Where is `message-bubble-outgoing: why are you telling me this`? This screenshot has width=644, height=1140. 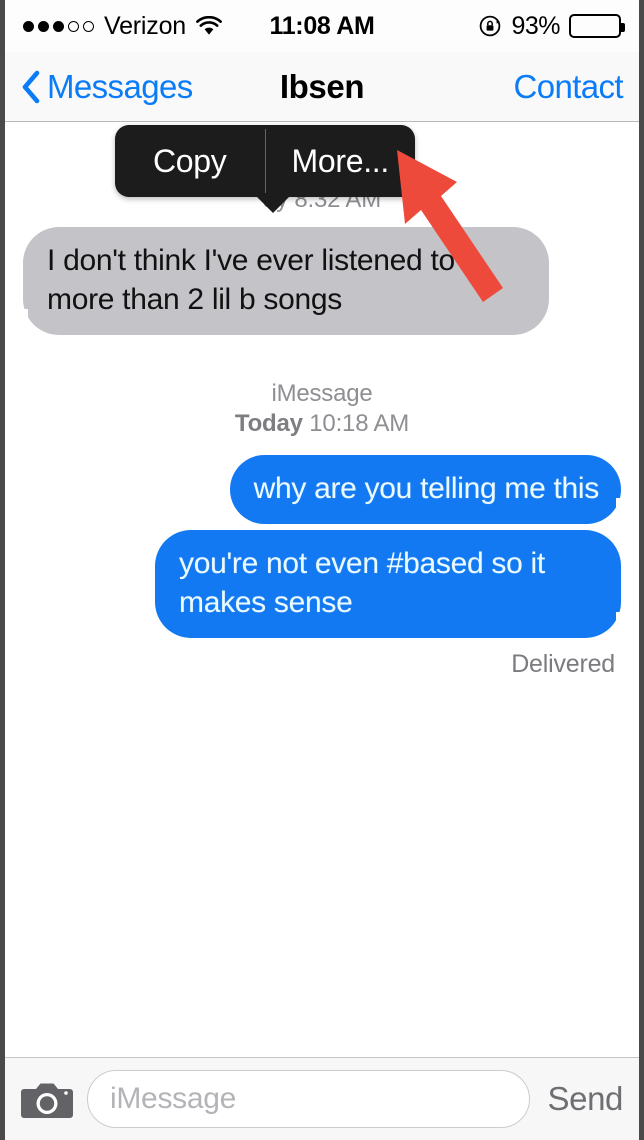
message-bubble-outgoing: why are you telling me this is located at coordinates (431, 489).